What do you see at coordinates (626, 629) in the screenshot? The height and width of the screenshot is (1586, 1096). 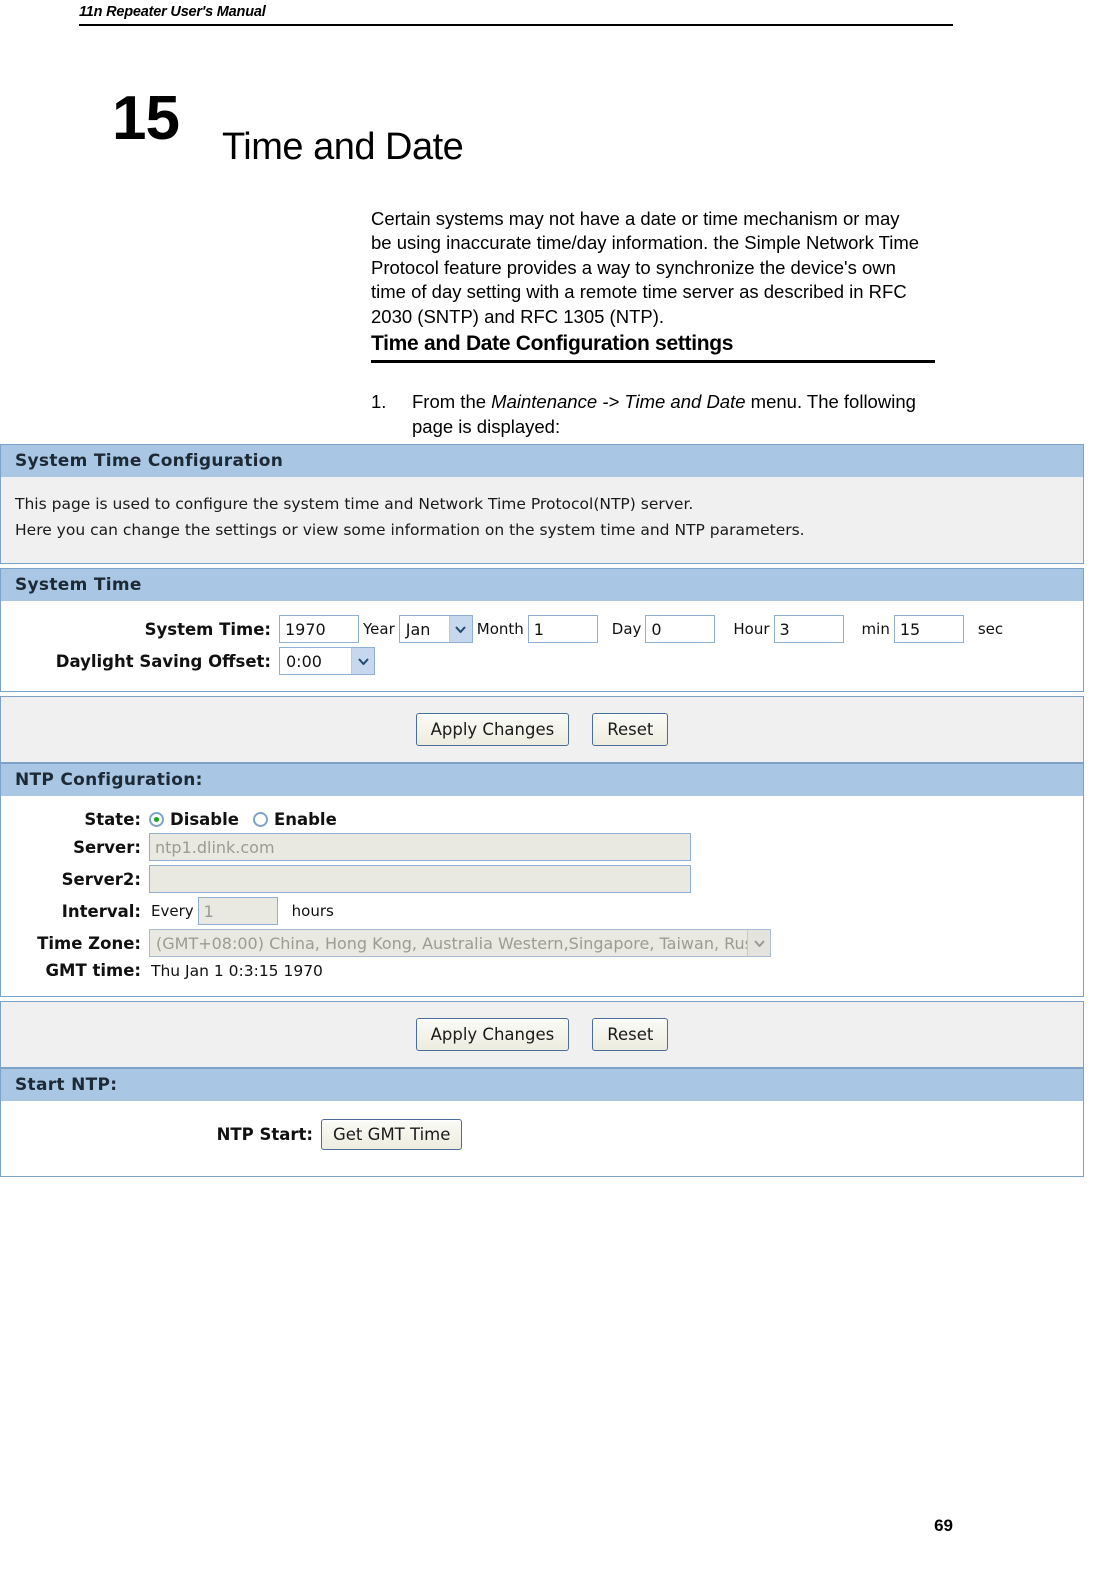 I see `day-unit-label: Day` at bounding box center [626, 629].